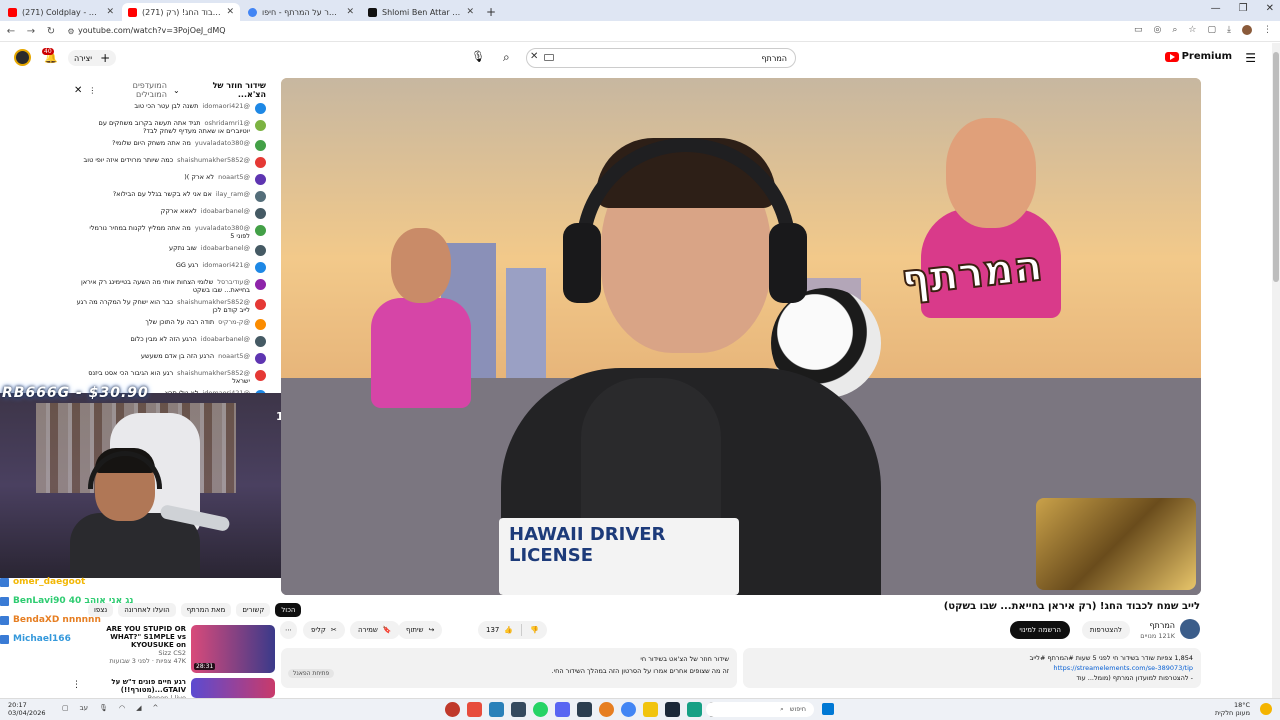 This screenshot has width=1280, height=720. I want to click on language-icon: עב, so click(84, 708).